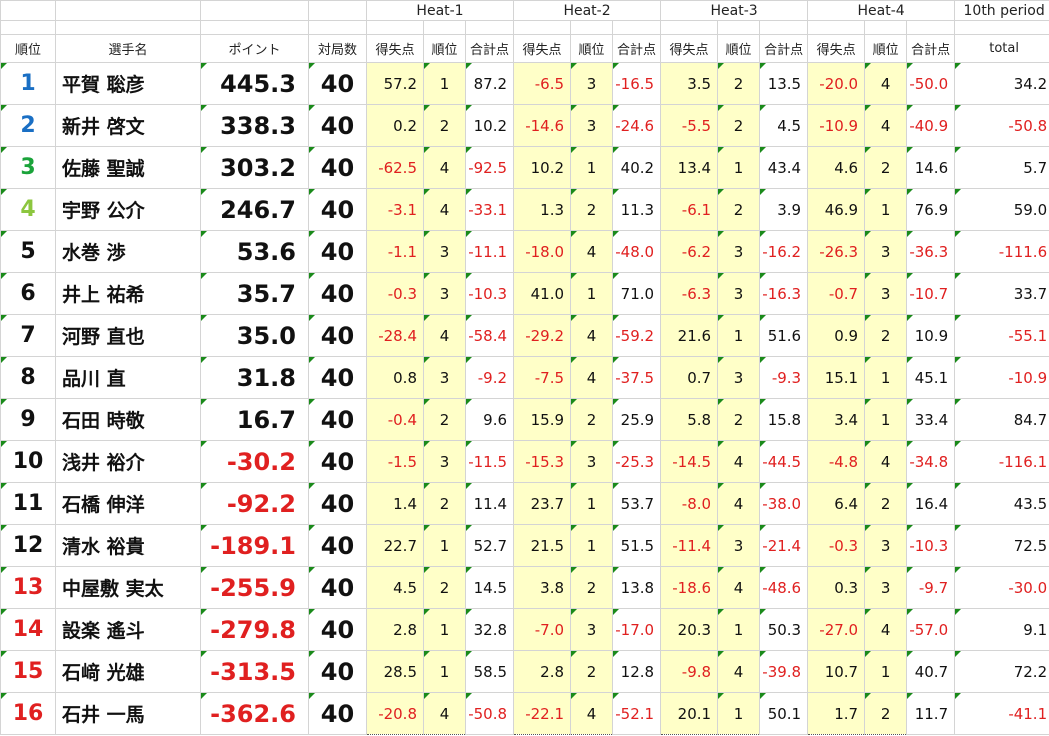 The width and height of the screenshot is (1049, 736). What do you see at coordinates (784, 335) in the screenshot?
I see `heat-3-cumulative-cell: 51.6` at bounding box center [784, 335].